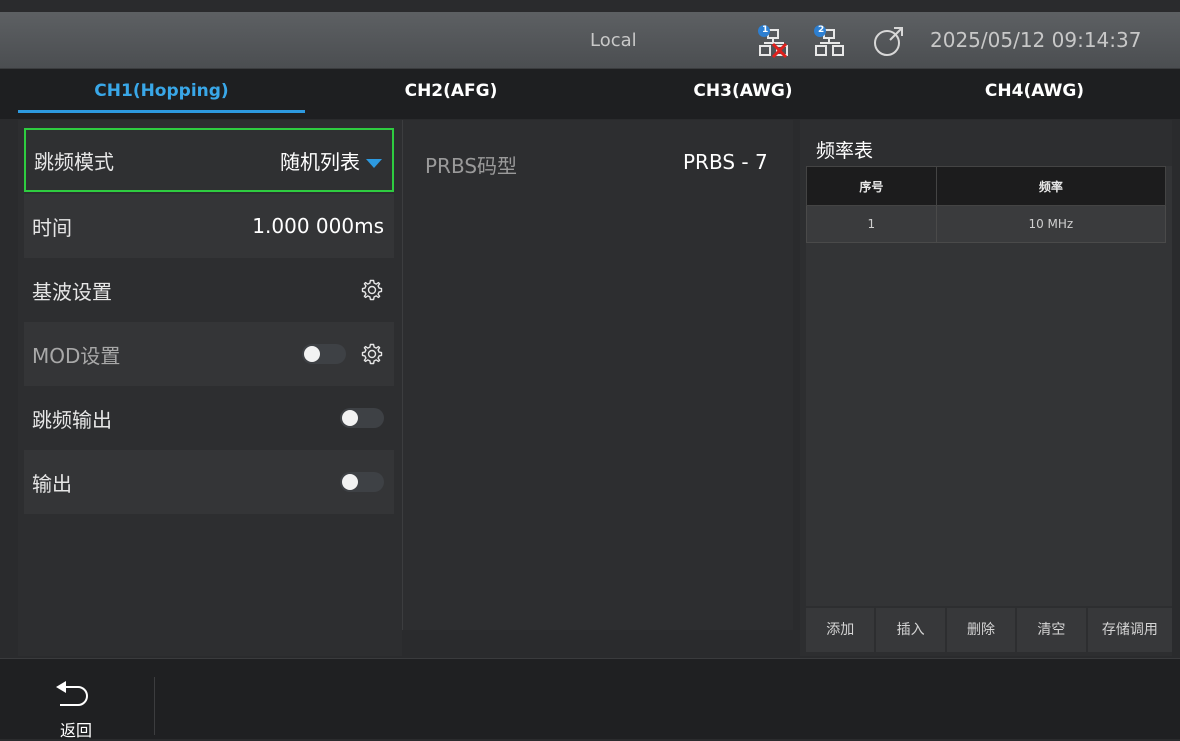 The height and width of the screenshot is (741, 1180). I want to click on add-button: 添加, so click(840, 630).